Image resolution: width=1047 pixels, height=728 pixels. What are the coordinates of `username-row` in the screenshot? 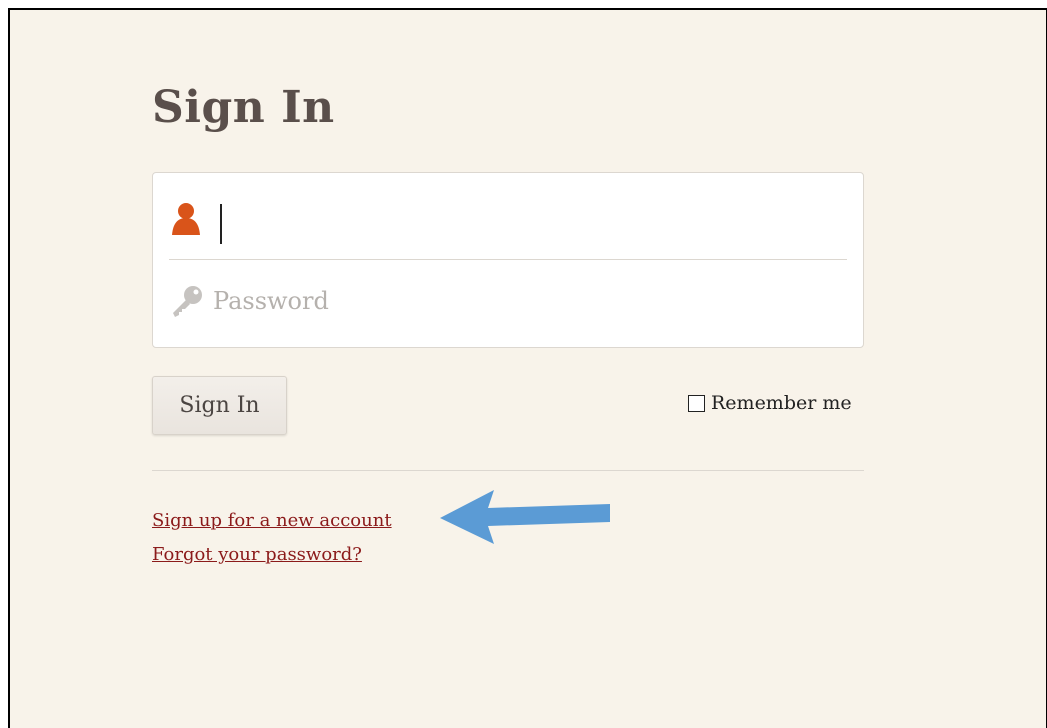 It's located at (508, 219).